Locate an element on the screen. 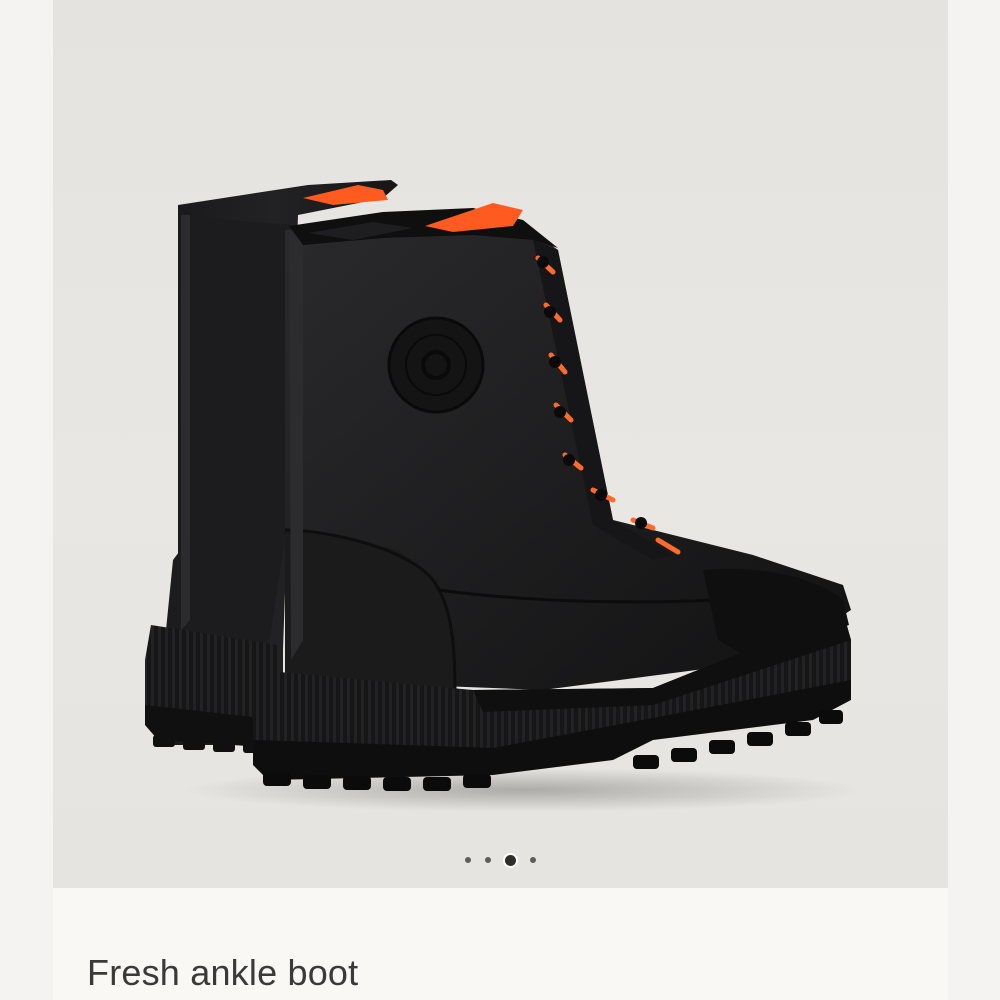  left-margin is located at coordinates (26, 500).